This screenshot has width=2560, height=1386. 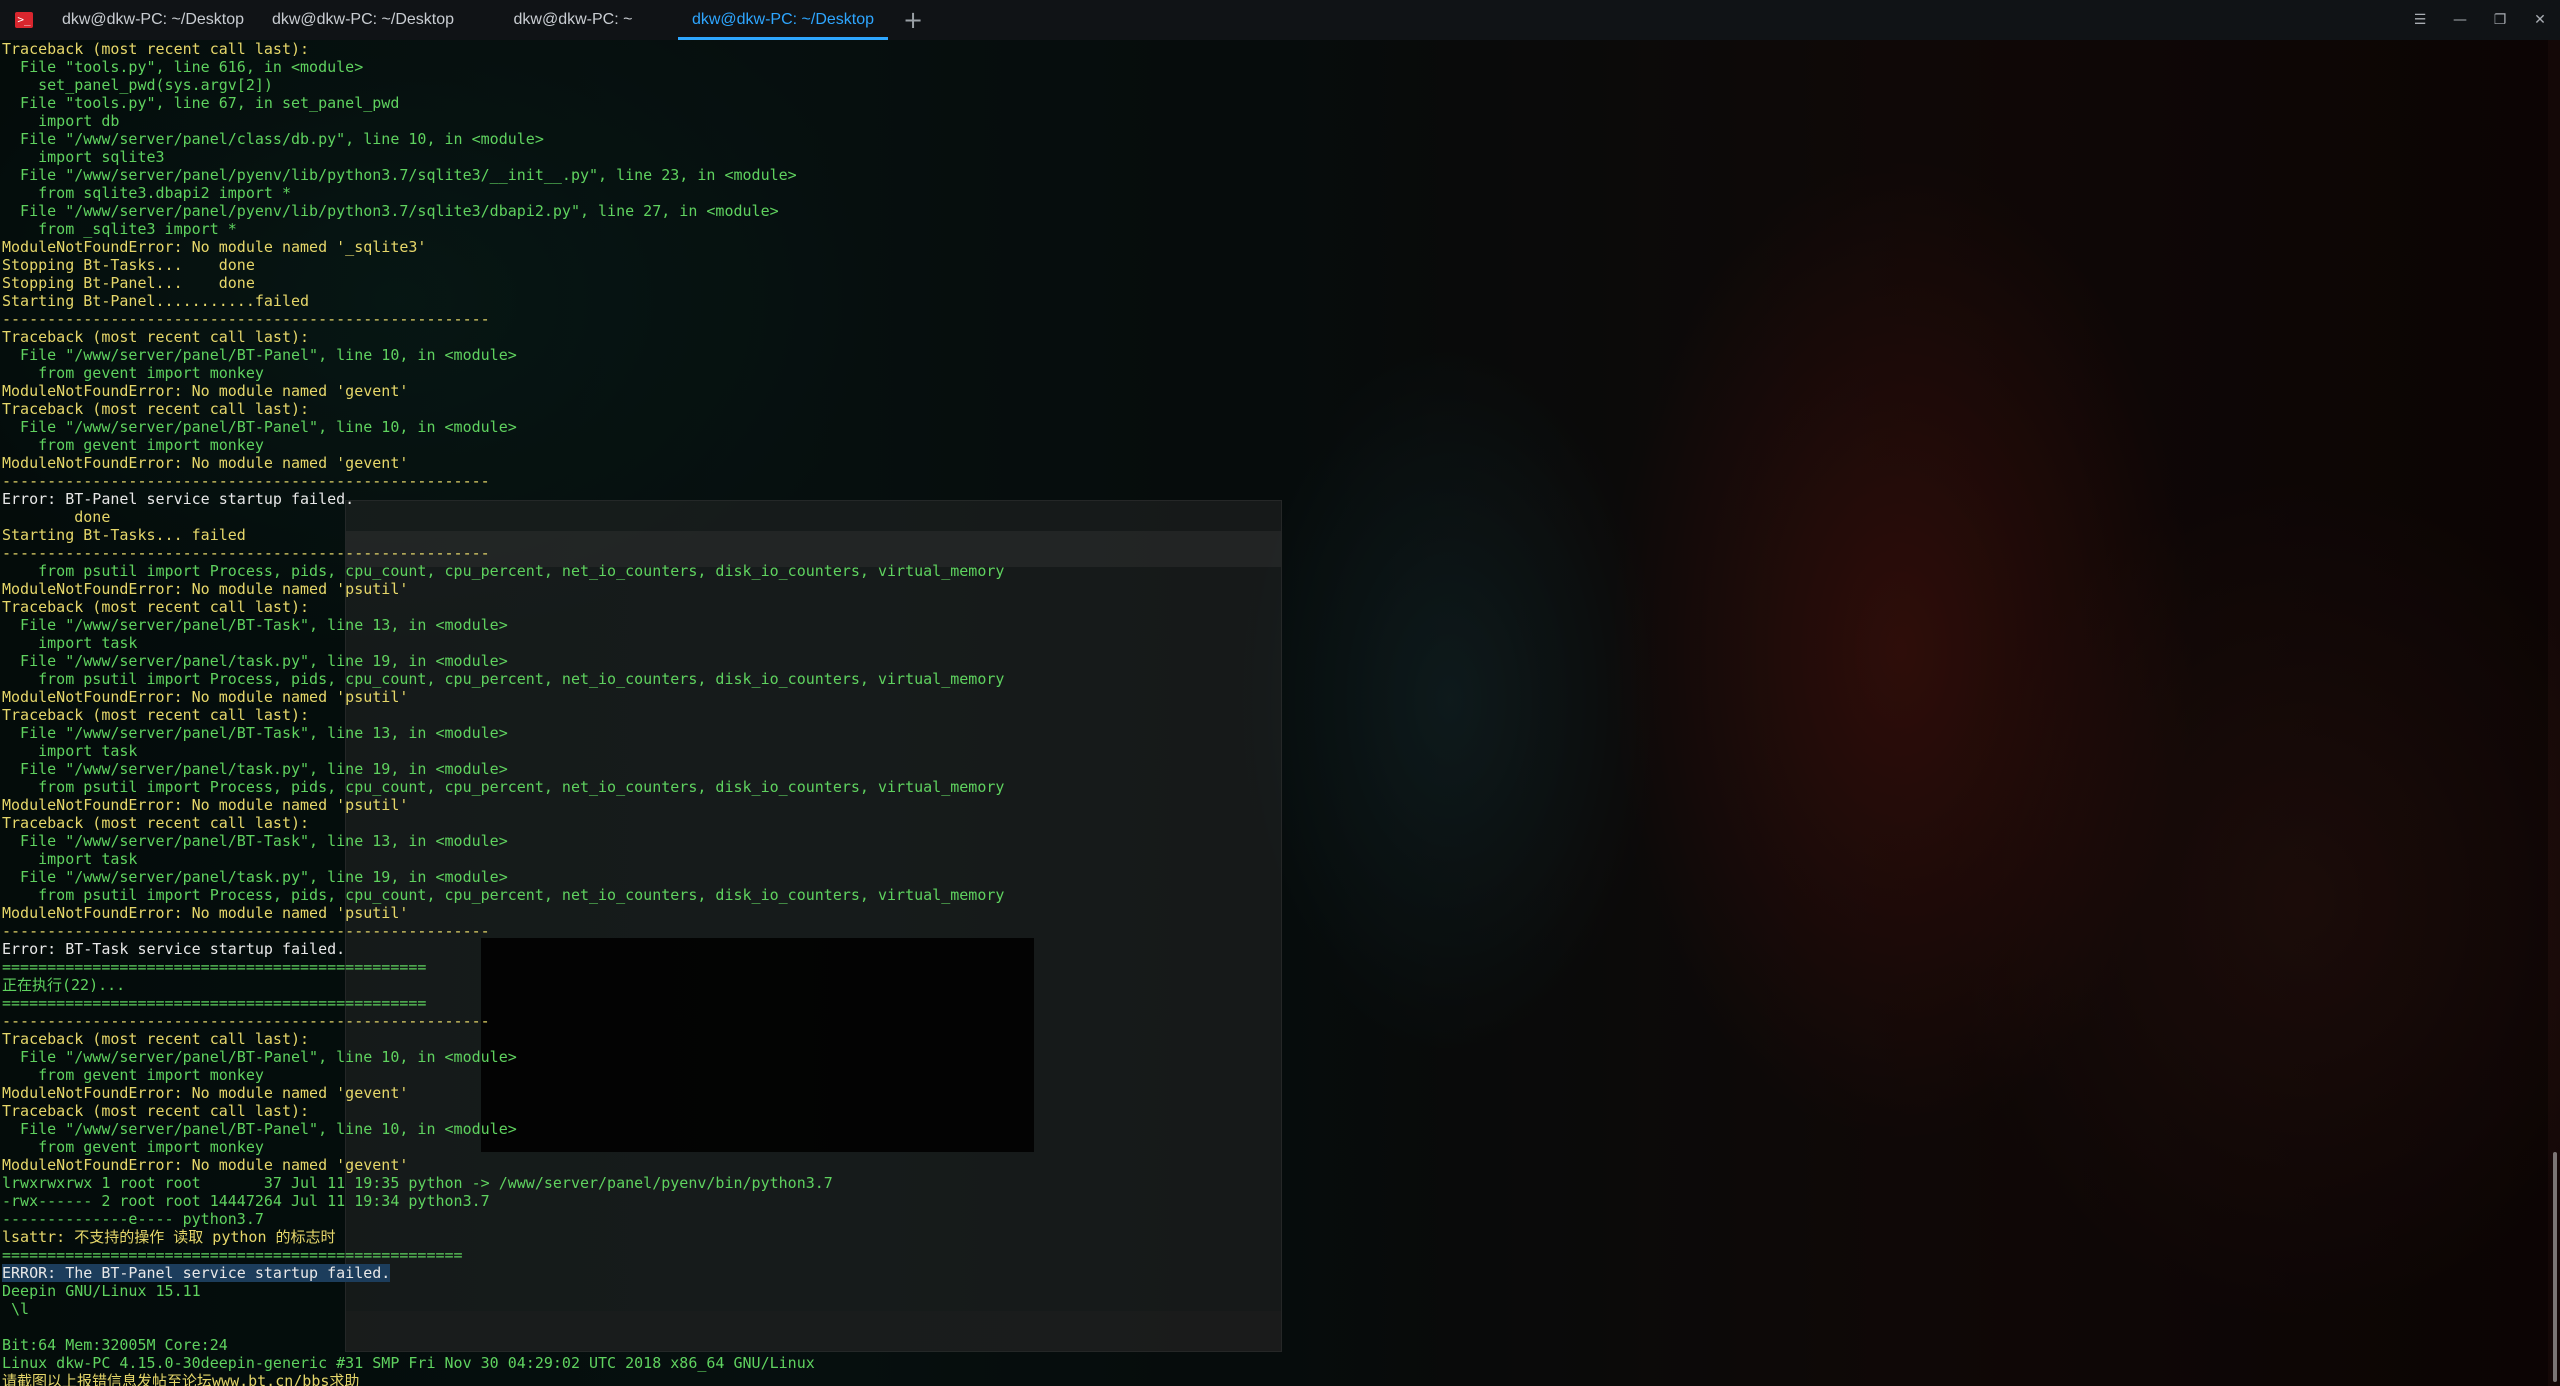 What do you see at coordinates (101, 1291) in the screenshot?
I see `terminal-line: Deepin GNU/Linux 15.11` at bounding box center [101, 1291].